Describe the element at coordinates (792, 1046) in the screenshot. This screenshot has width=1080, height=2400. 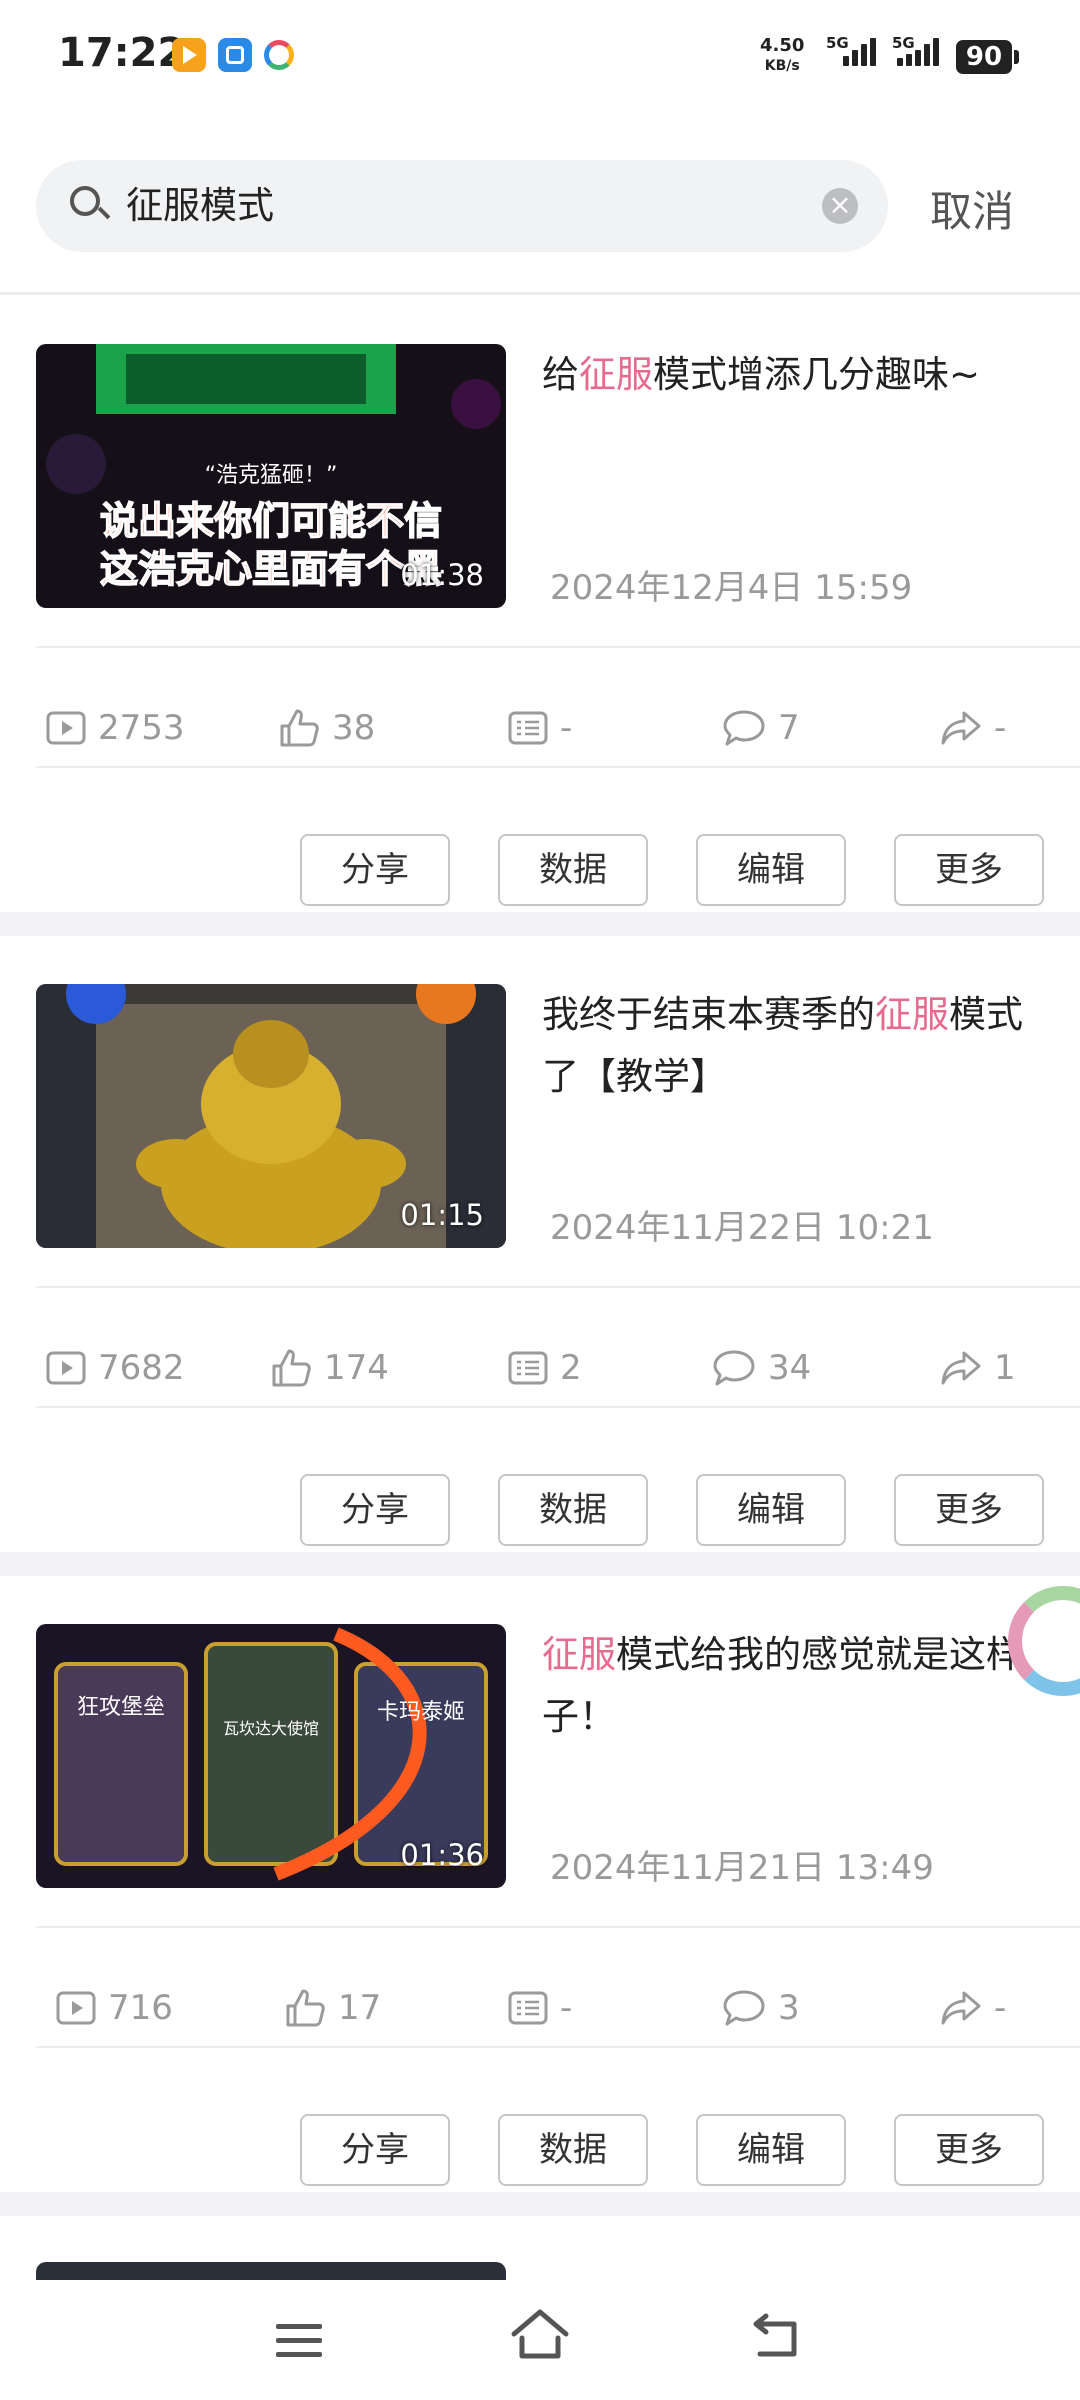
I see `video-title: 我终于结束本赛季的征服模式了【教学】` at that location.